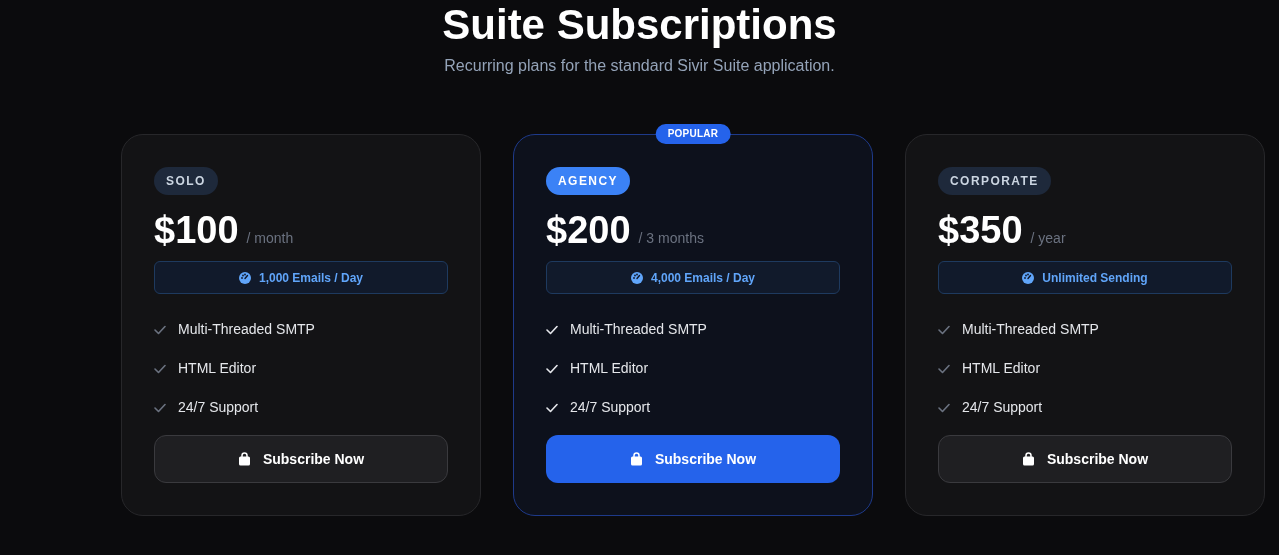 The height and width of the screenshot is (555, 1279). I want to click on sending-limit: 1,000 Emails / Day, so click(311, 278).